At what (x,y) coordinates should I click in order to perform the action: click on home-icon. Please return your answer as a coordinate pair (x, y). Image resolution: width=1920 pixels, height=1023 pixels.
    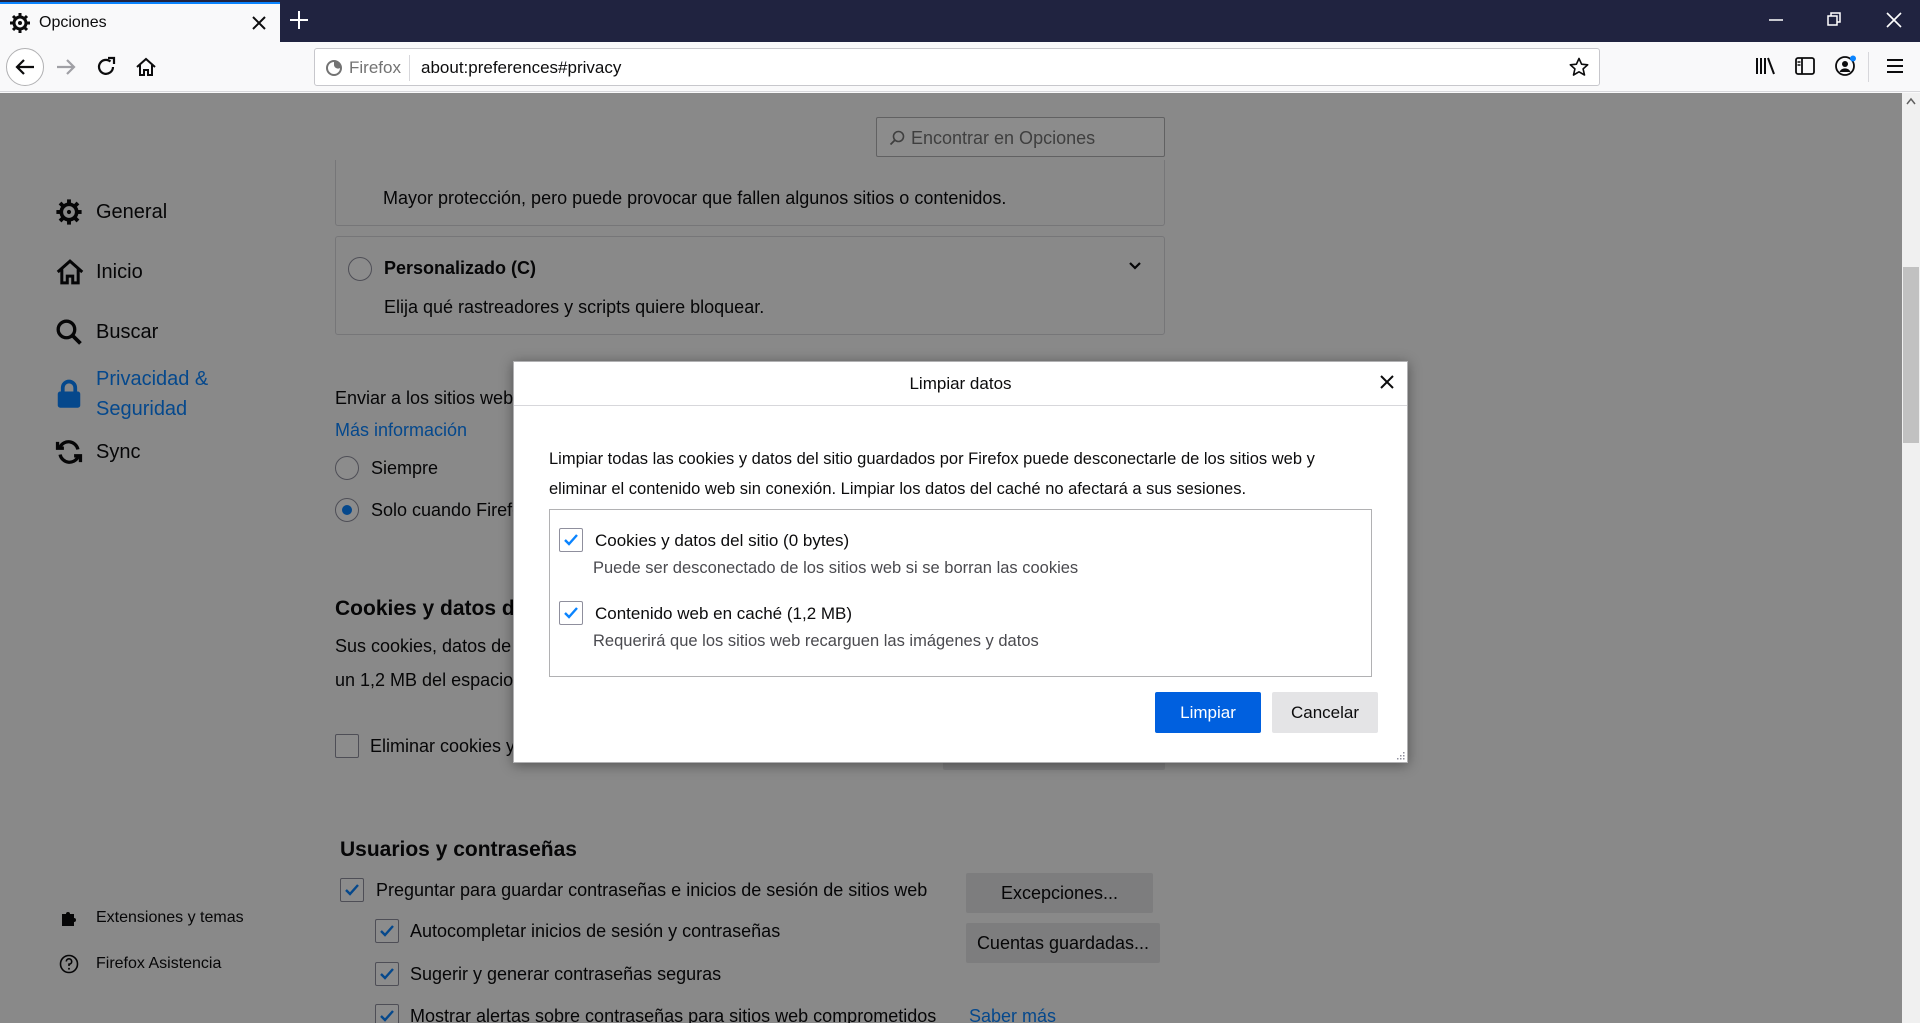
    Looking at the image, I should click on (146, 66).